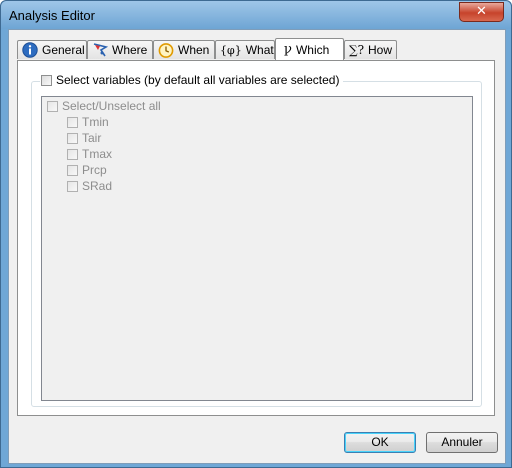 The width and height of the screenshot is (512, 468). Describe the element at coordinates (288, 49) in the screenshot. I see `which-symbol-icon: ꝩ` at that location.